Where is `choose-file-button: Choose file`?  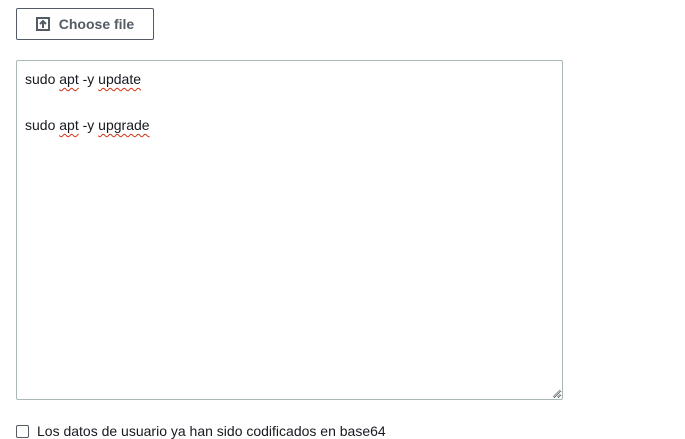 choose-file-button: Choose file is located at coordinates (85, 24).